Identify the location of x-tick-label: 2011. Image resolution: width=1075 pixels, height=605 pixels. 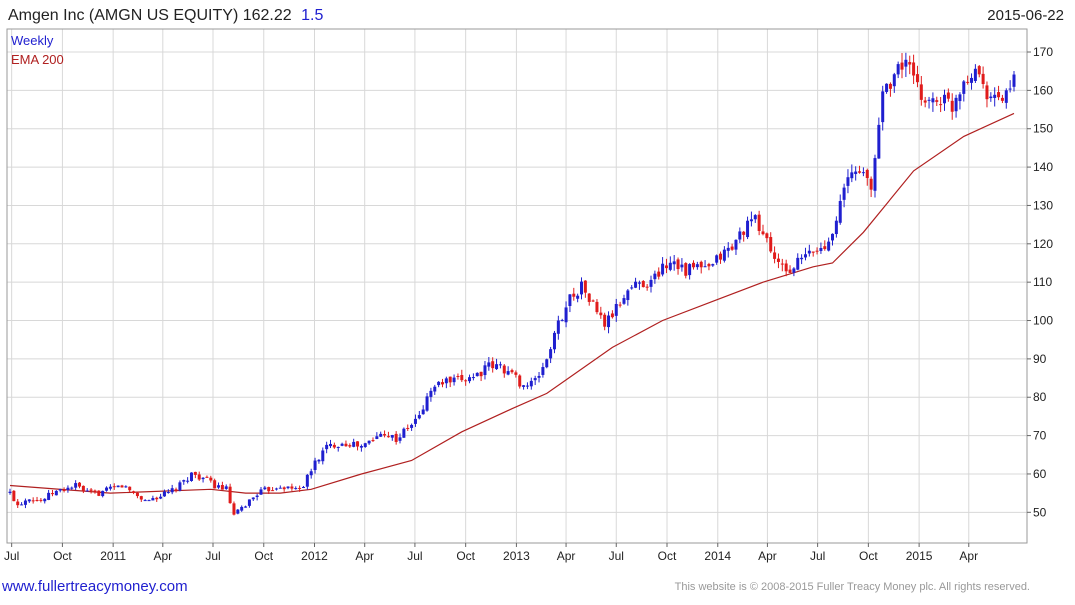
(113, 556).